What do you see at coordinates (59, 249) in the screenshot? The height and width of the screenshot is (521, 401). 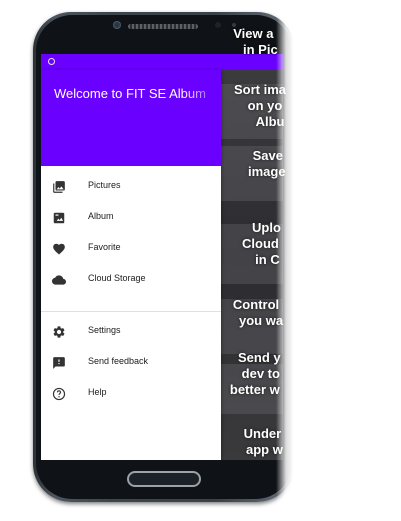 I see `heart-icon` at bounding box center [59, 249].